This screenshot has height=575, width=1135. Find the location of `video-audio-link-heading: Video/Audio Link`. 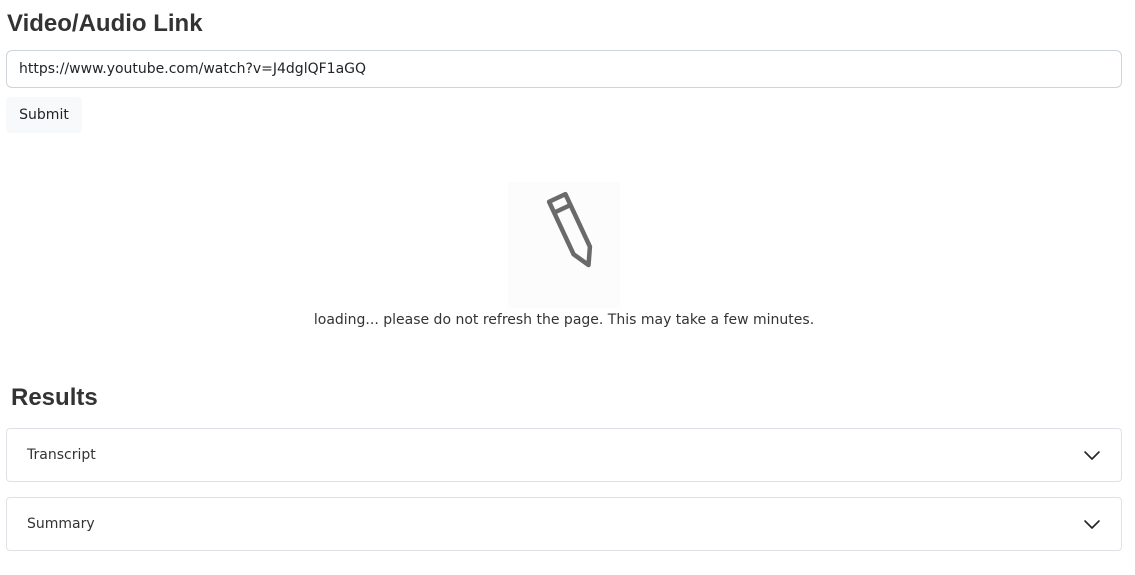

video-audio-link-heading: Video/Audio Link is located at coordinates (105, 23).